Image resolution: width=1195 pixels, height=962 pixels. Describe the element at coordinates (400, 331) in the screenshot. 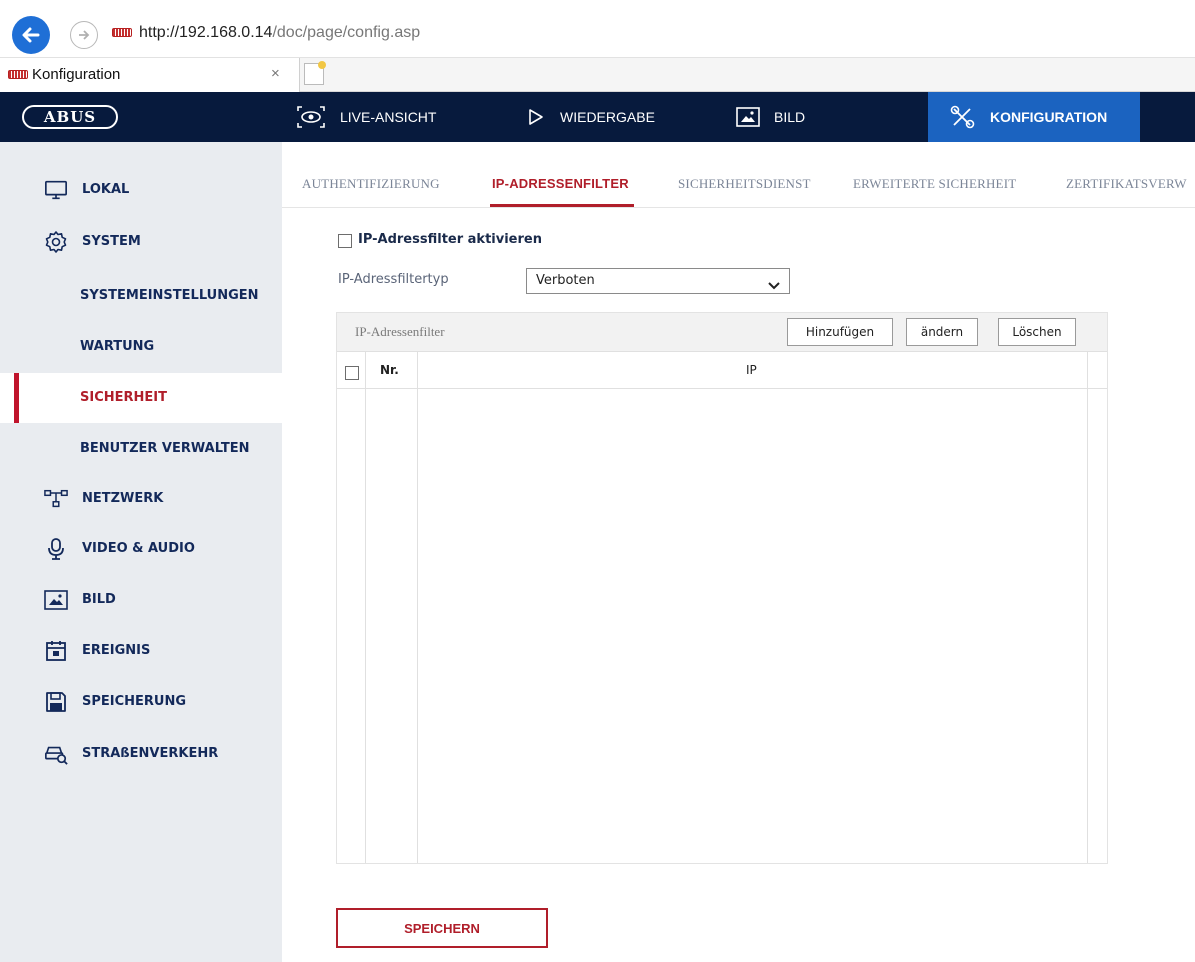

I see `table-title: IP-Adressenfilter` at that location.